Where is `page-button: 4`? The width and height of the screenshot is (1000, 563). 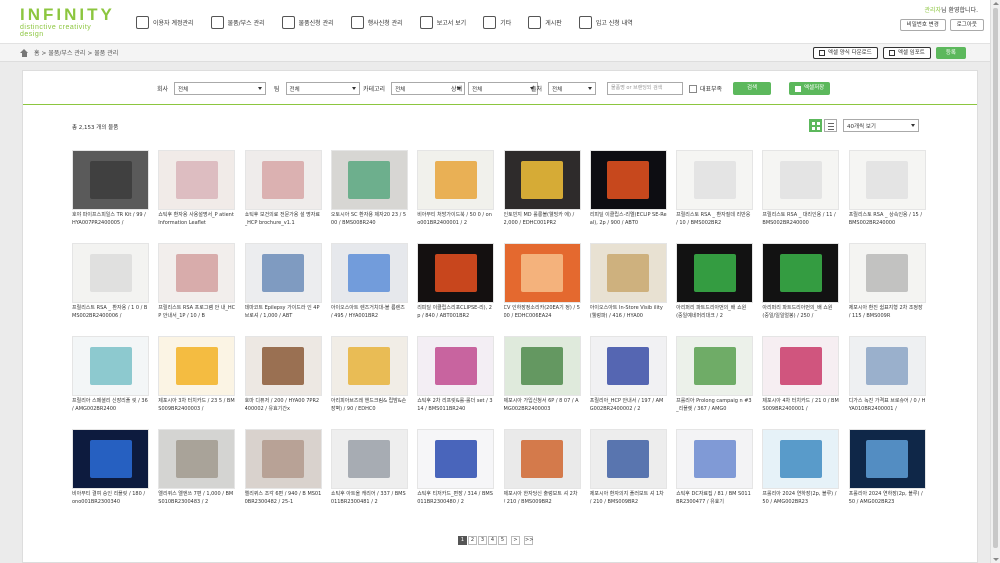
page-button: 4 is located at coordinates (492, 540).